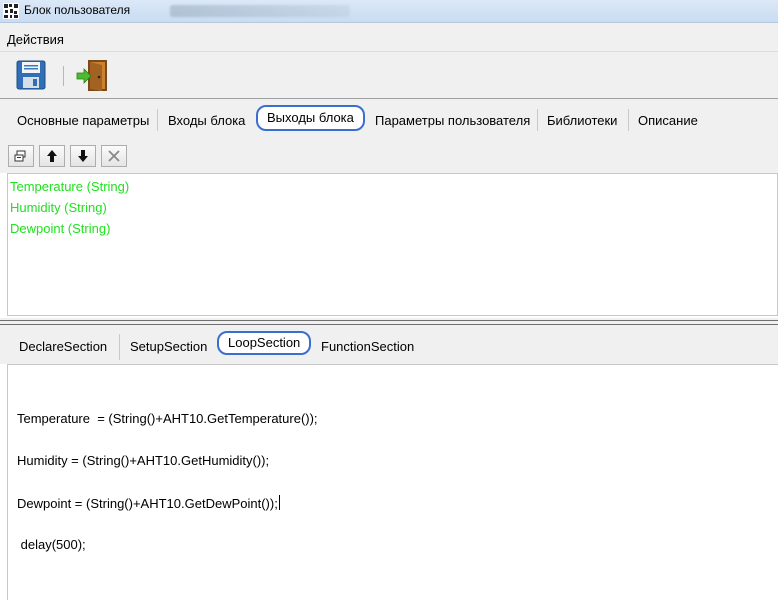 The width and height of the screenshot is (778, 600). I want to click on arrow-down-icon, so click(83, 156).